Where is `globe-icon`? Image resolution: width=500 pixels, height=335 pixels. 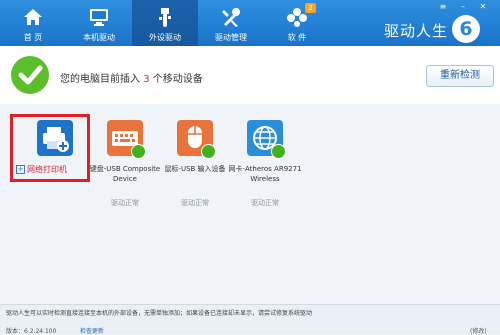
globe-icon is located at coordinates (266, 139).